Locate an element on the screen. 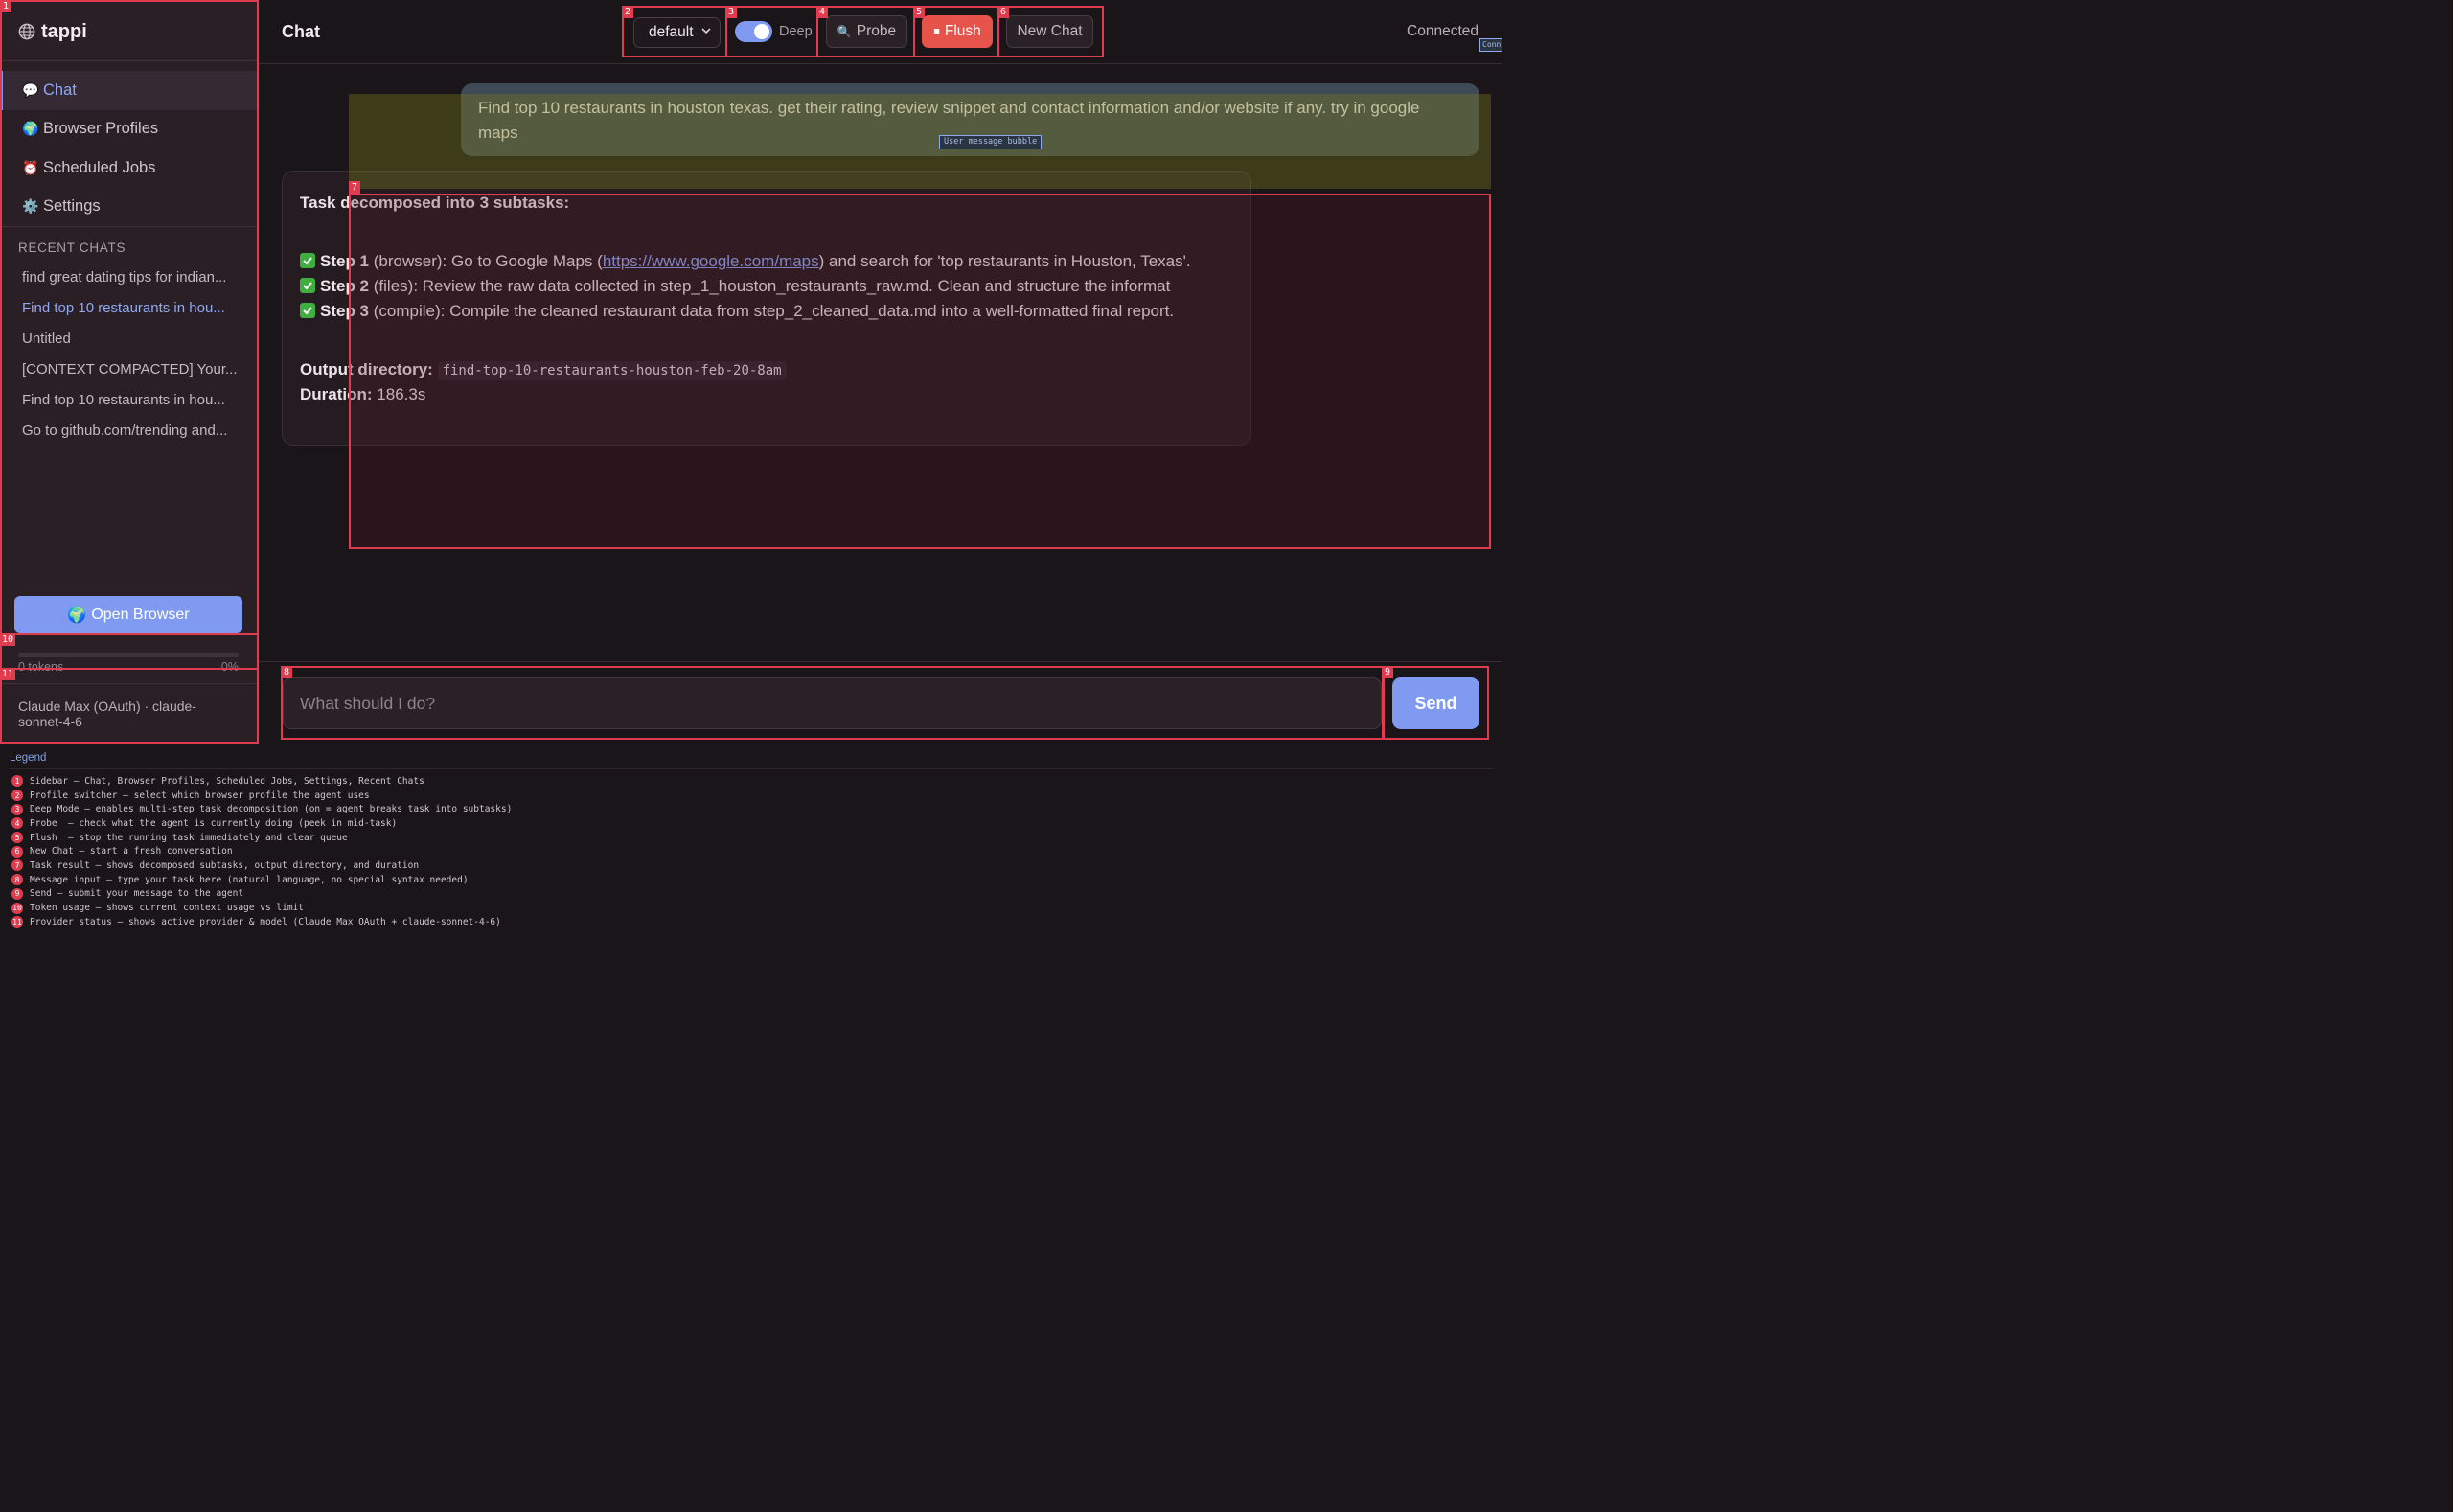 The height and width of the screenshot is (1512, 2453). output-directory-label: Output directory: is located at coordinates (366, 369).